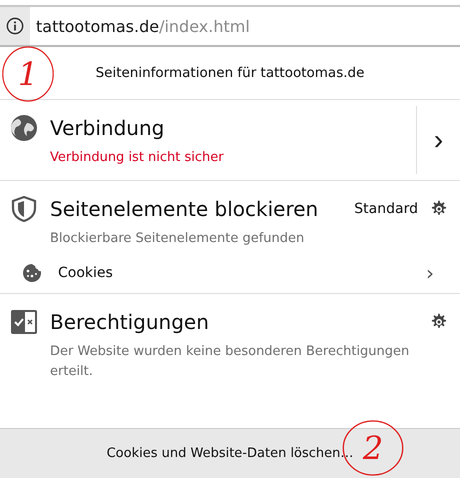 The height and width of the screenshot is (478, 460). I want to click on connection-title: Verbindung, so click(108, 128).